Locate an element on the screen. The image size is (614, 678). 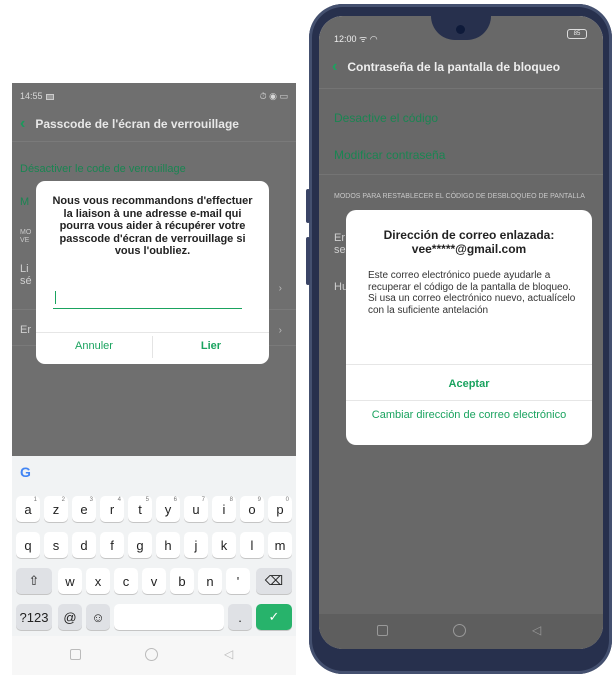
key-b: b is located at coordinates (182, 581).